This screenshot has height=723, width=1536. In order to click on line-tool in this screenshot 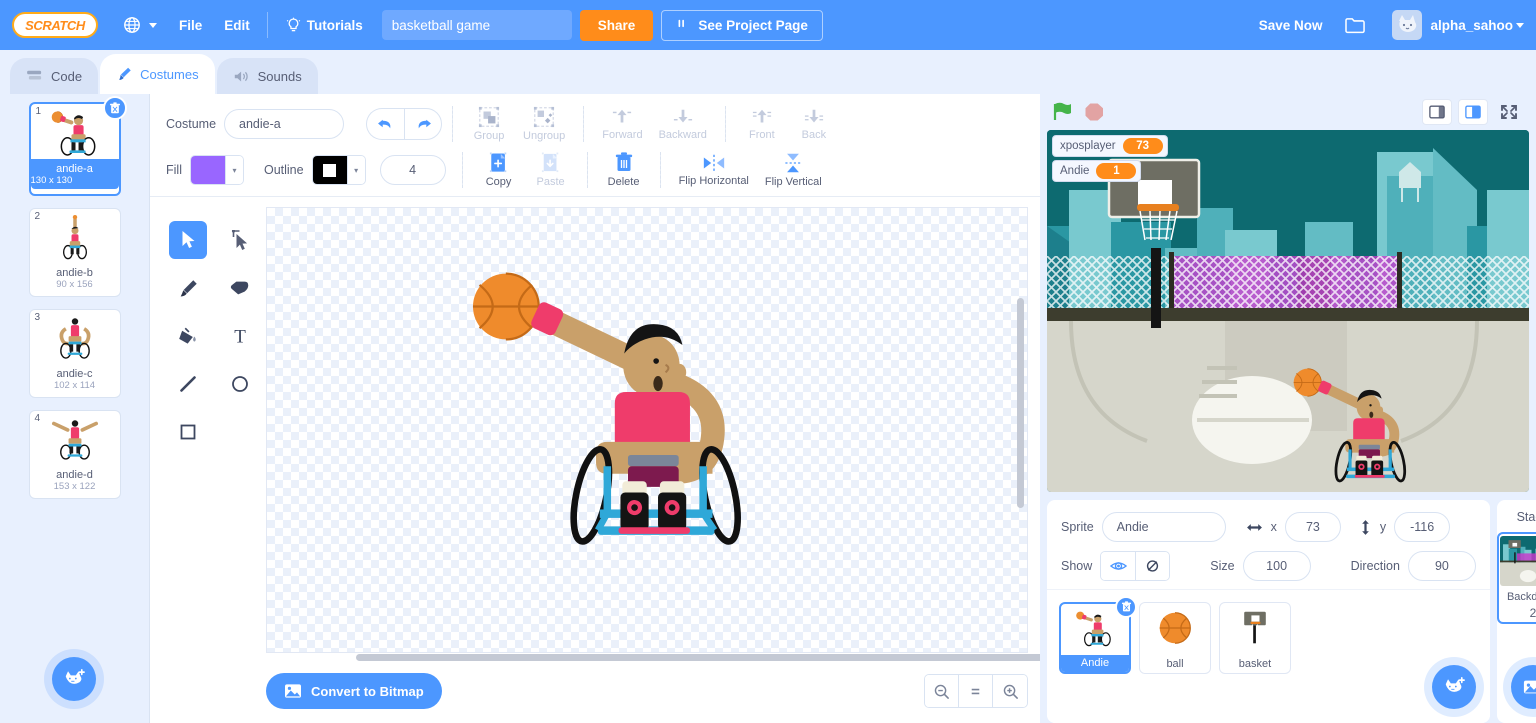, I will do `click(188, 384)`.